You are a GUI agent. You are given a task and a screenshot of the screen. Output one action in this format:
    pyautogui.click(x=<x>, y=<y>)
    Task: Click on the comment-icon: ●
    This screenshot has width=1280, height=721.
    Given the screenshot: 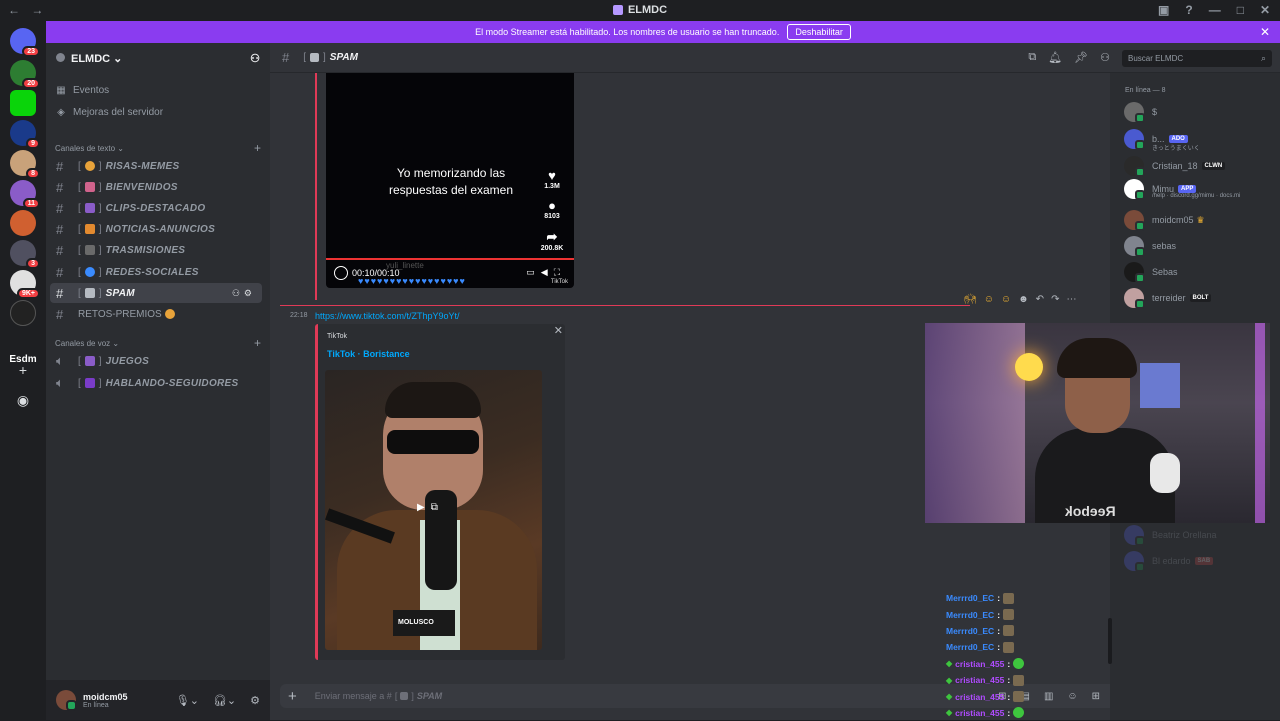 What is the action you would take?
    pyautogui.click(x=552, y=205)
    